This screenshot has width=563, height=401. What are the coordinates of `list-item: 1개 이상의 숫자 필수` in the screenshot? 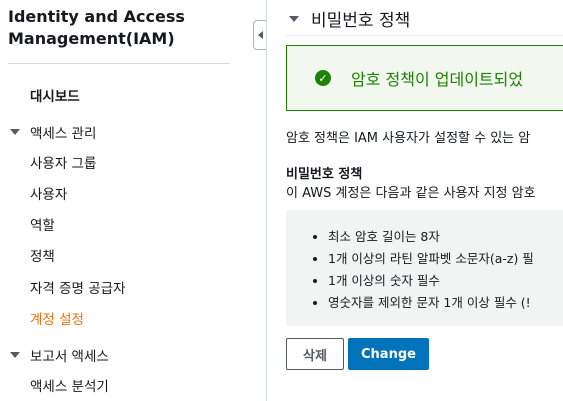 It's located at (445, 281).